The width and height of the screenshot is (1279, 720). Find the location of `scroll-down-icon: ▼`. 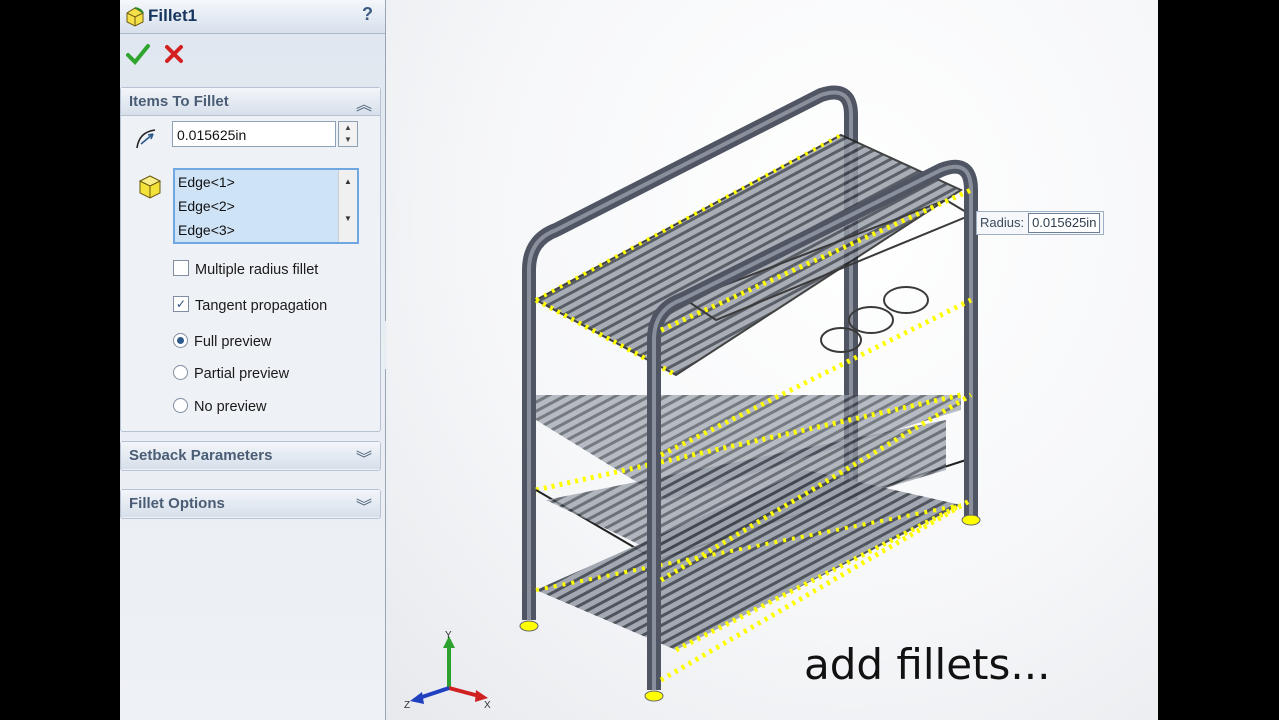

scroll-down-icon: ▼ is located at coordinates (348, 218).